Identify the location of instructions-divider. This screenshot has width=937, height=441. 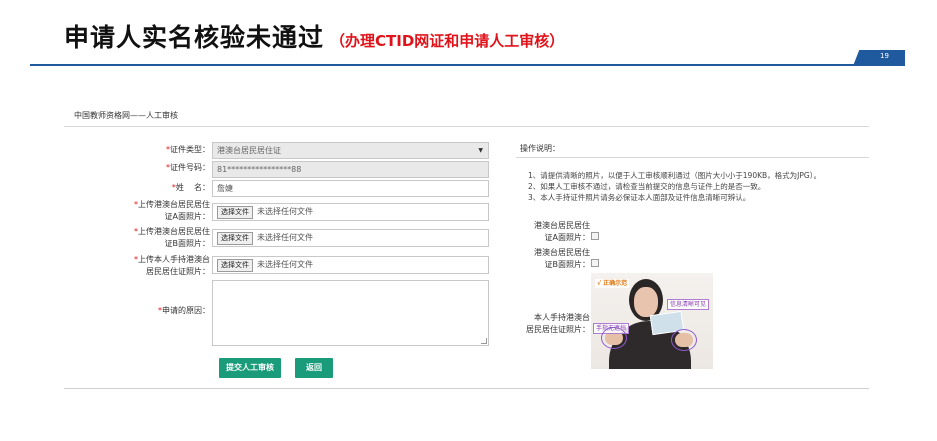
(692, 157).